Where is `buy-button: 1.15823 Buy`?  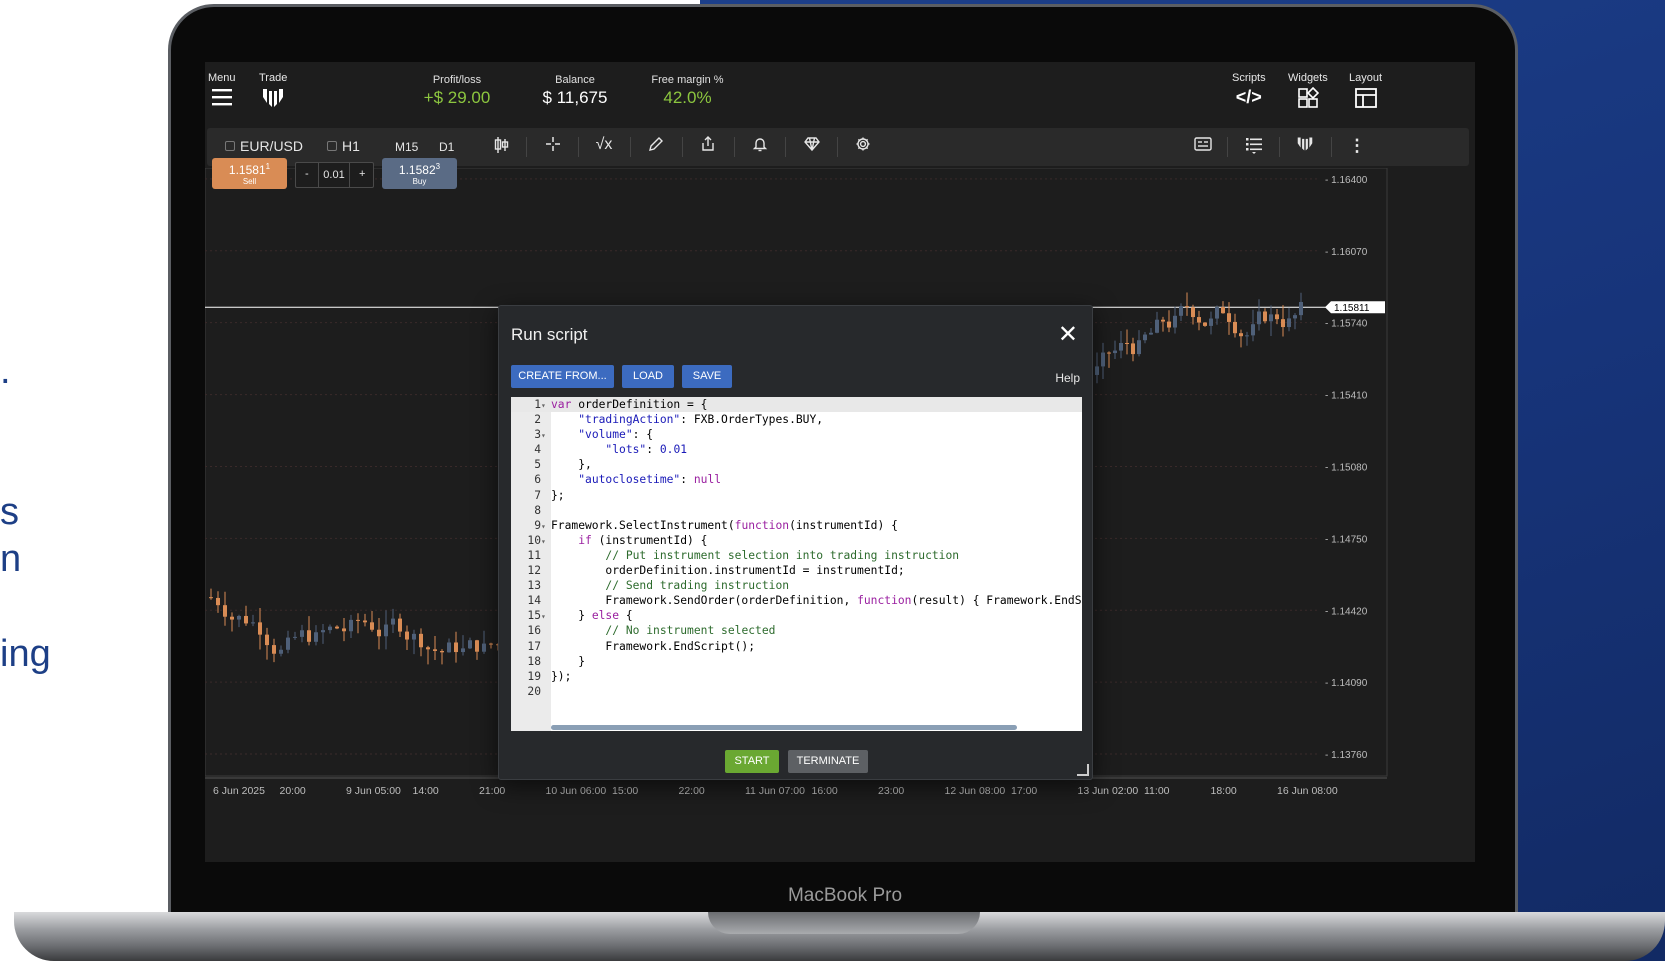 buy-button: 1.15823 Buy is located at coordinates (419, 173).